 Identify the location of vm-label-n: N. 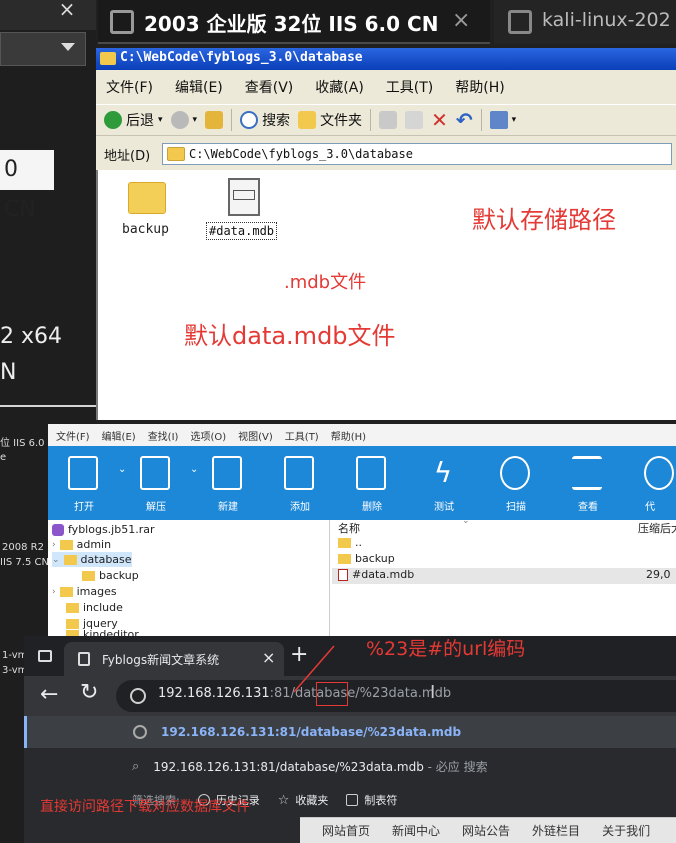
(8, 372).